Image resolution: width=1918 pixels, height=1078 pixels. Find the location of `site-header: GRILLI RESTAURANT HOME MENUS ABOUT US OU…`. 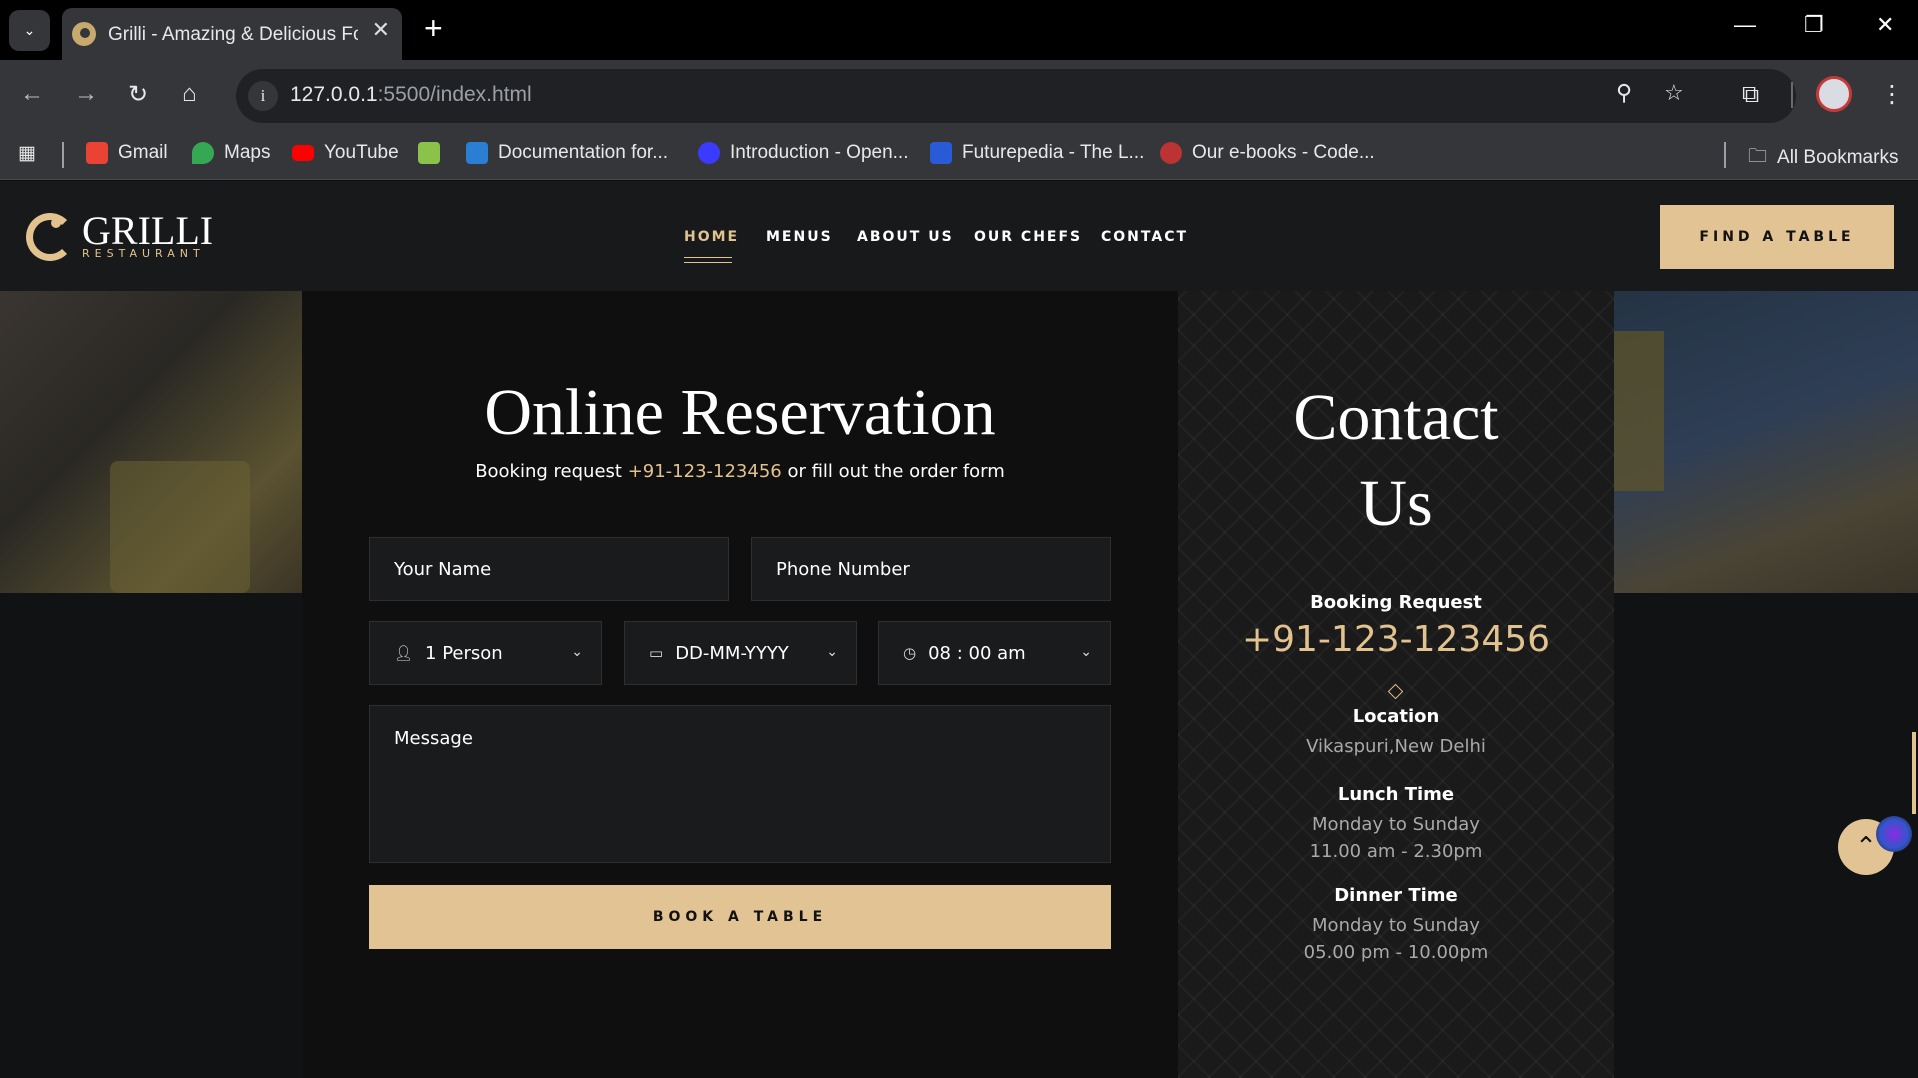

site-header: GRILLI RESTAURANT HOME MENUS ABOUT US OU… is located at coordinates (959, 236).